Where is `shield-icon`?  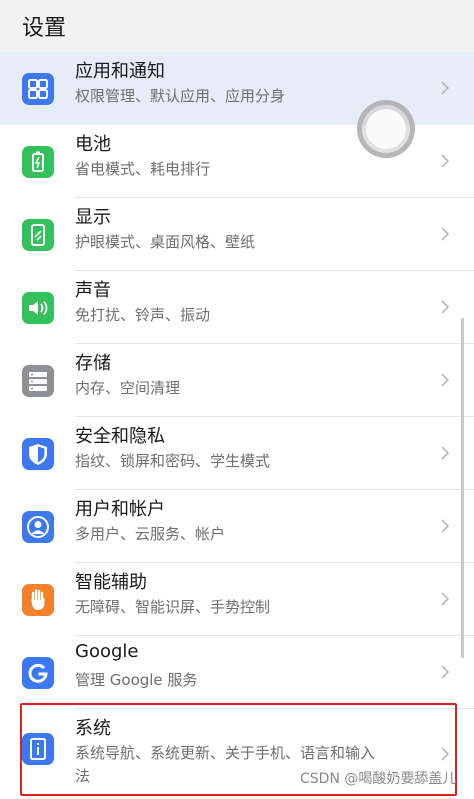 shield-icon is located at coordinates (38, 454).